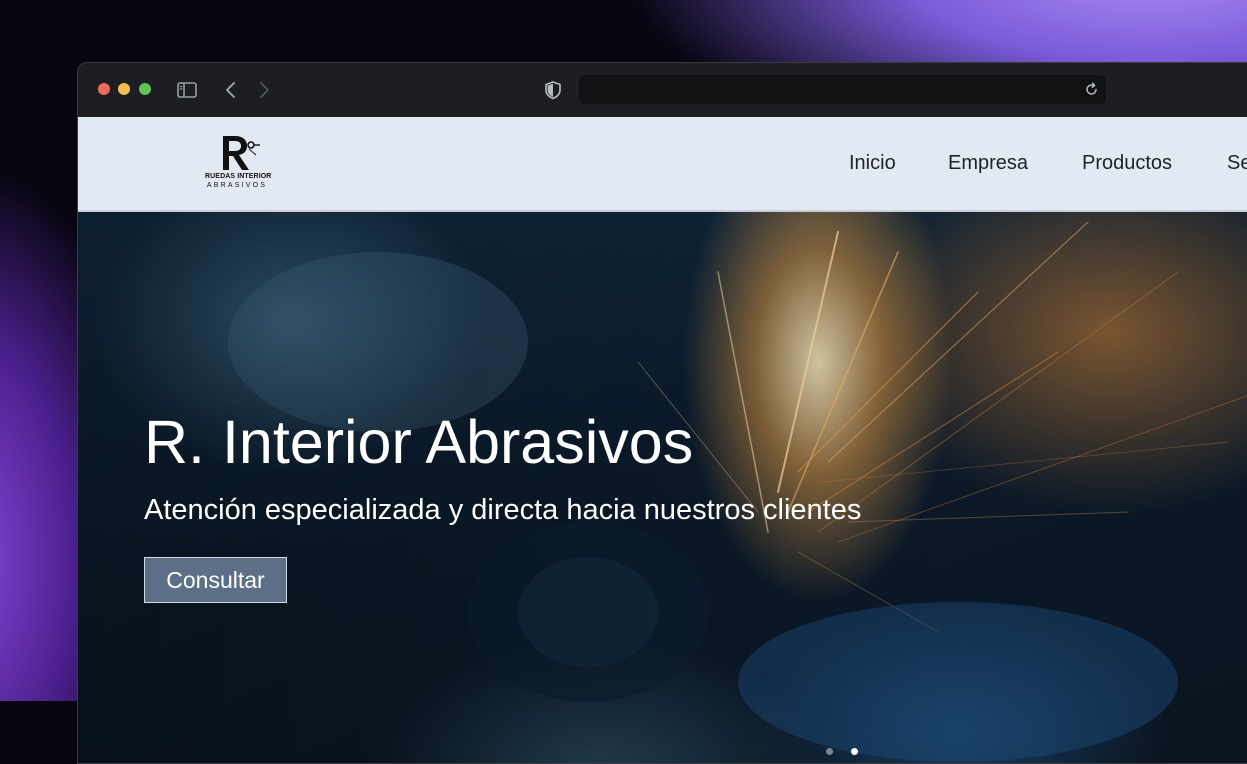 This screenshot has width=1247, height=764. I want to click on logo-text-bottom: ABRASIVOS, so click(237, 185).